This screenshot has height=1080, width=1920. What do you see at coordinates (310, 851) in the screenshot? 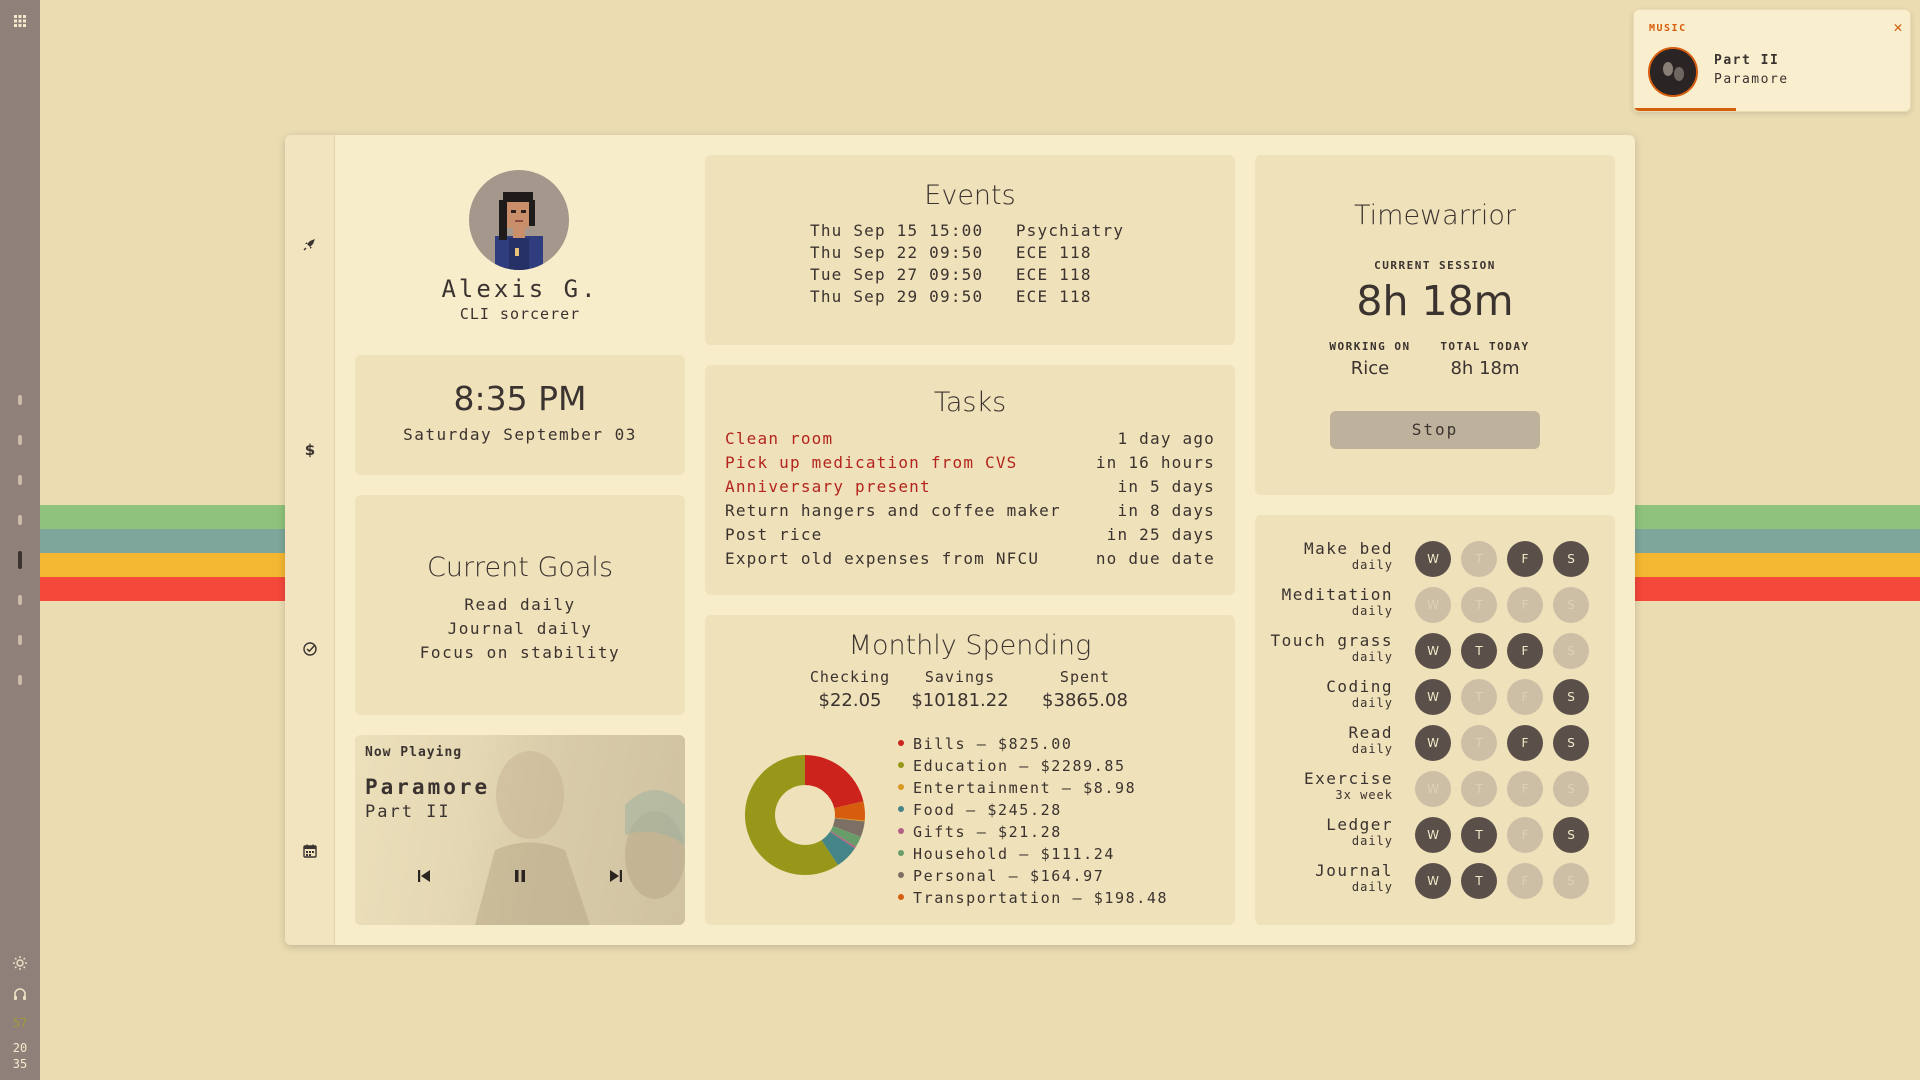
I see `calendar-icon-svg` at bounding box center [310, 851].